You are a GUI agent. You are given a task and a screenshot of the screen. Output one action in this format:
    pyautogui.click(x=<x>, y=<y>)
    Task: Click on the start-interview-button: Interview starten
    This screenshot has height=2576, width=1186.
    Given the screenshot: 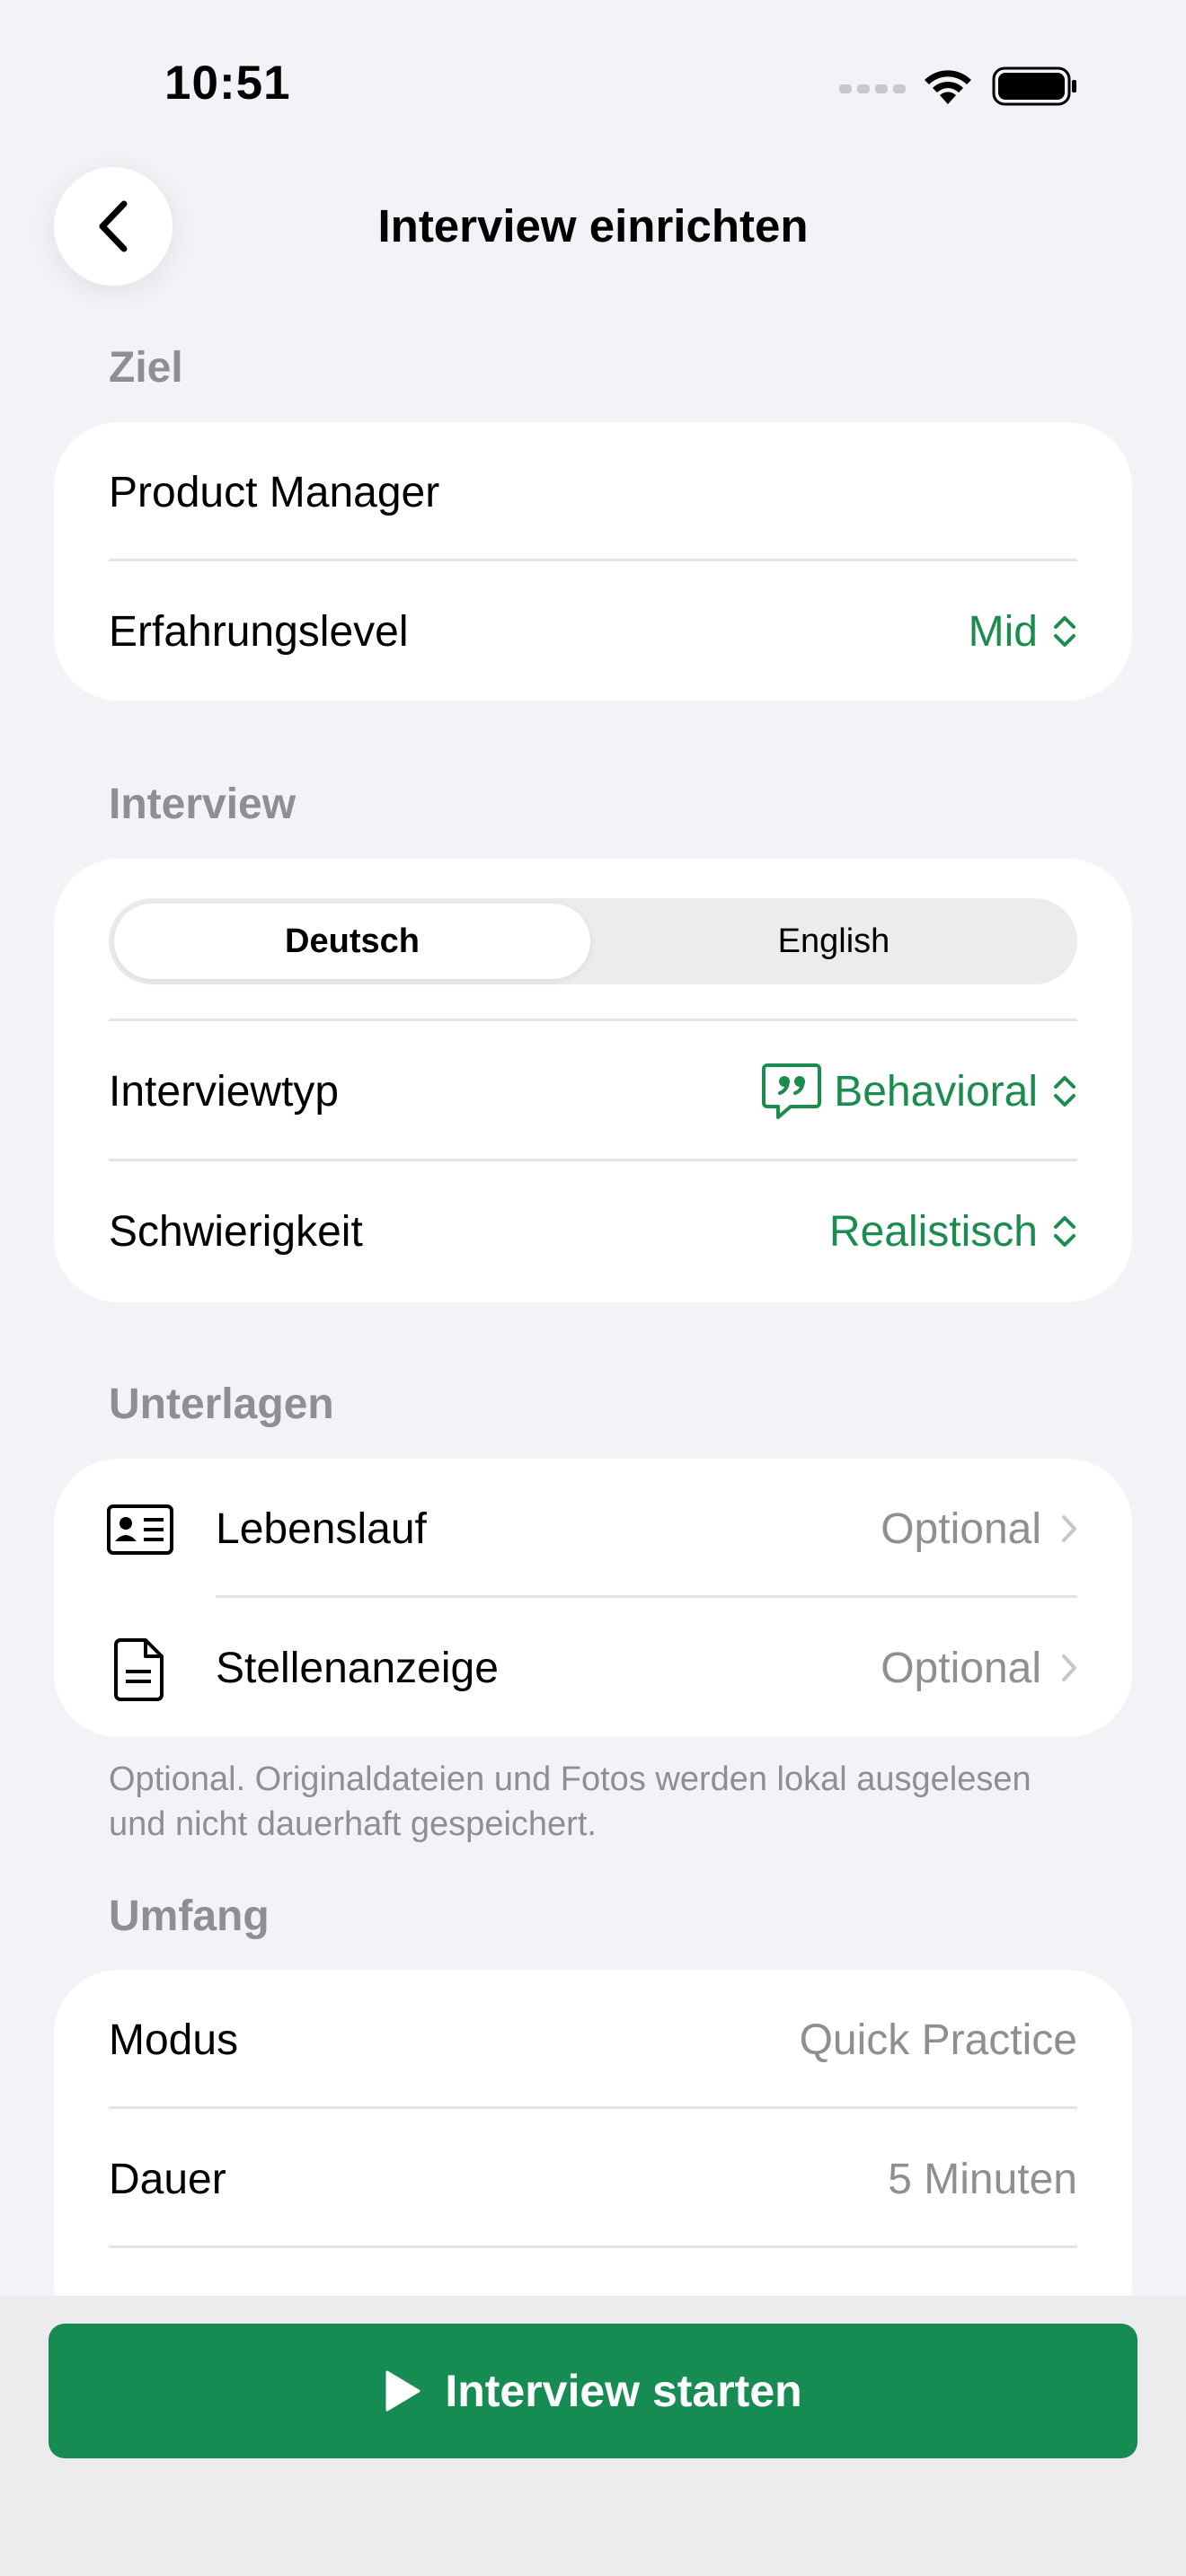 What is the action you would take?
    pyautogui.click(x=593, y=2391)
    